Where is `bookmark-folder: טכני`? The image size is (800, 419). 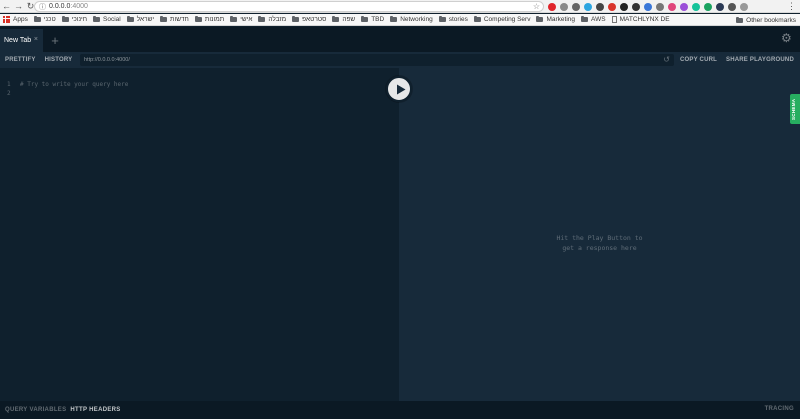 bookmark-folder: טכני is located at coordinates (44, 19).